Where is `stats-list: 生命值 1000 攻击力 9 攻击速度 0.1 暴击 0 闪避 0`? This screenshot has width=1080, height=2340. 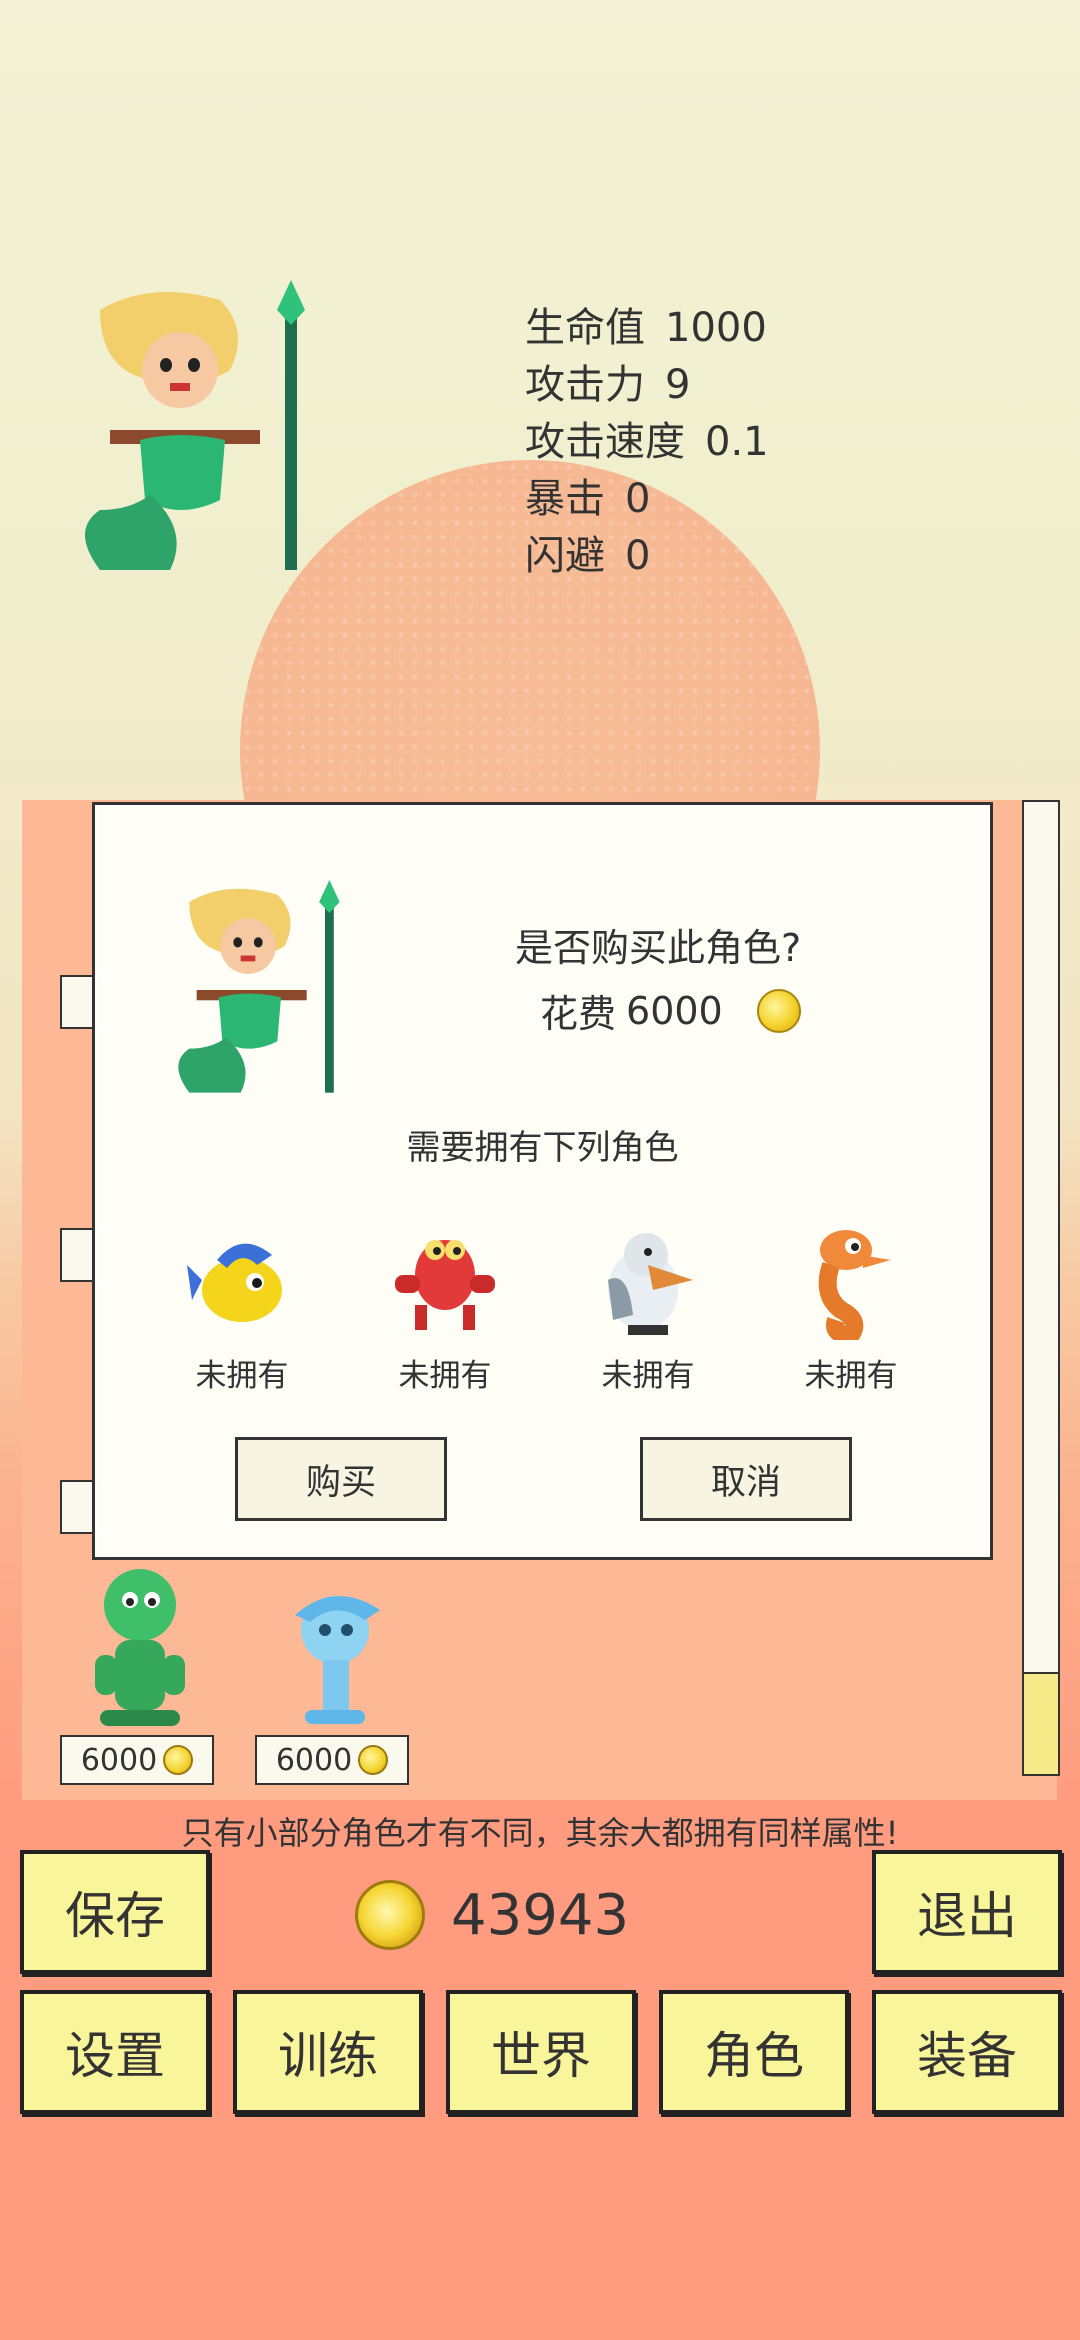
stats-list: 生命值 1000 攻击力 9 攻击速度 0.1 暴击 0 闪避 0 is located at coordinates (657, 442).